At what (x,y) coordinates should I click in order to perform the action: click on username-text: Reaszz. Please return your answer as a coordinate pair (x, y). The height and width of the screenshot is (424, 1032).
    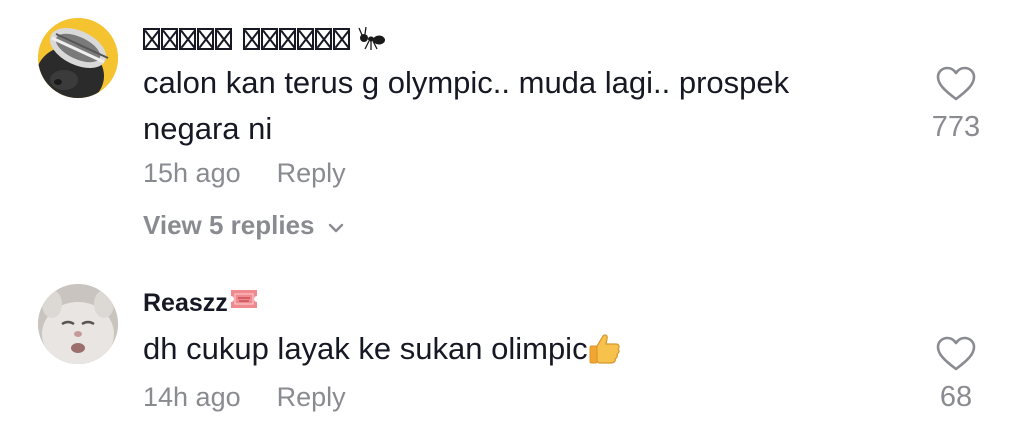
    Looking at the image, I should click on (185, 302).